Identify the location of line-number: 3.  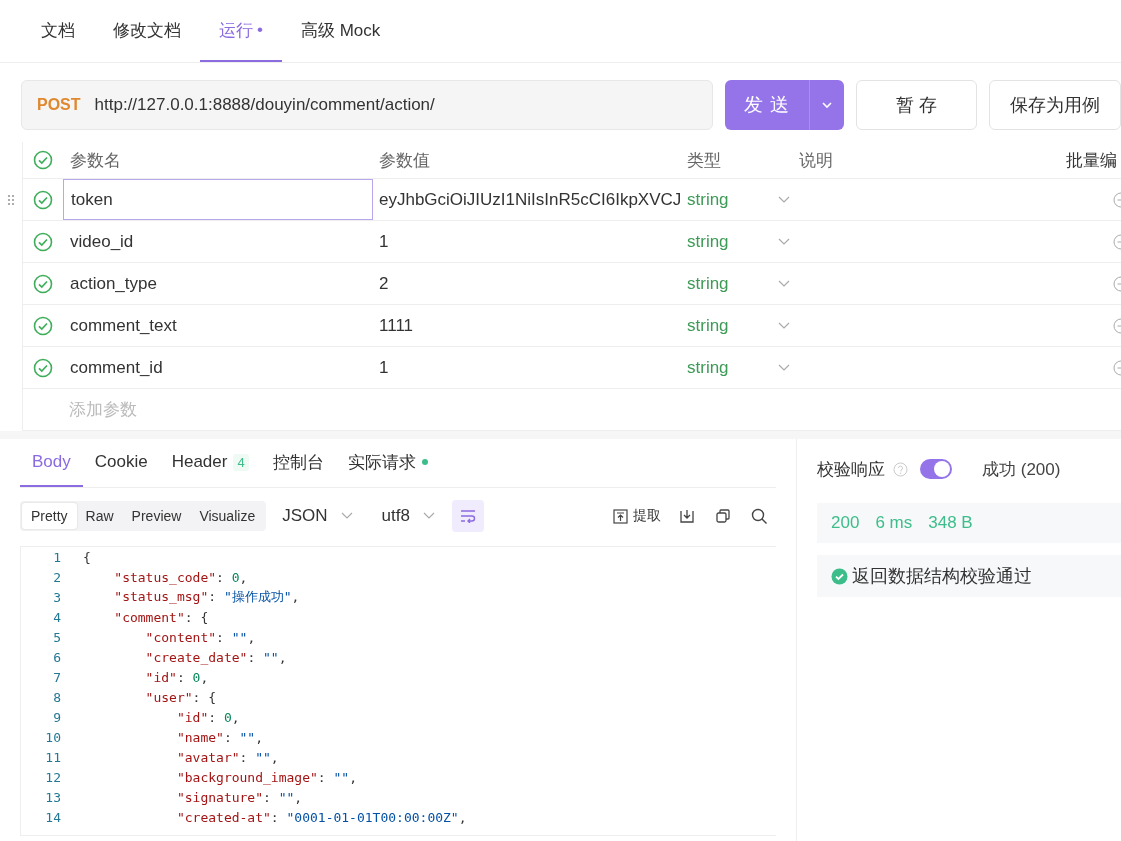
(56, 597).